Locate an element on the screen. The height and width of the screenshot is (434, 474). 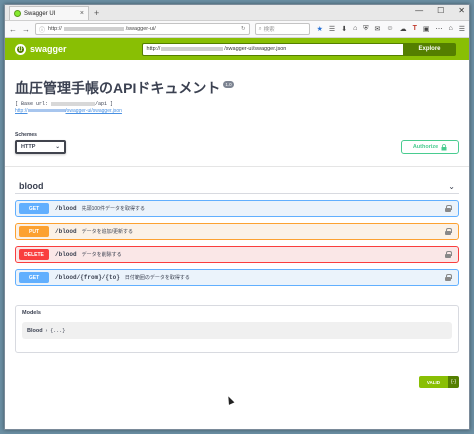
back-button: ← is located at coordinates (13, 29).